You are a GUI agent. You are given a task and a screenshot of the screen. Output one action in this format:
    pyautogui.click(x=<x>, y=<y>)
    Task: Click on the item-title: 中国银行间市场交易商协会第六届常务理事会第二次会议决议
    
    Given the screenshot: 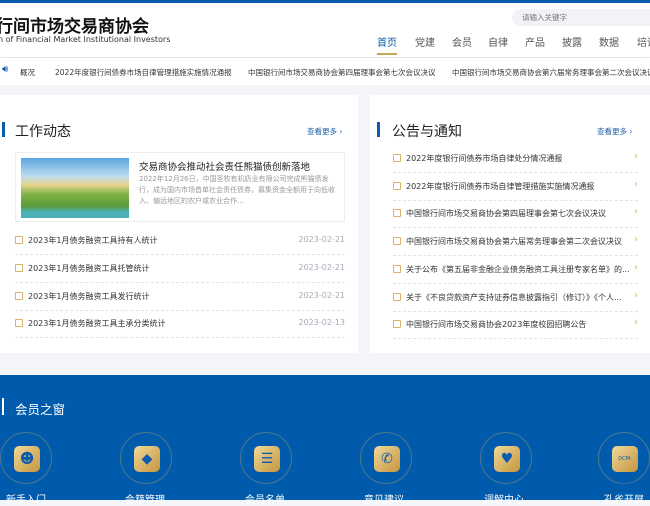 What is the action you would take?
    pyautogui.click(x=514, y=241)
    